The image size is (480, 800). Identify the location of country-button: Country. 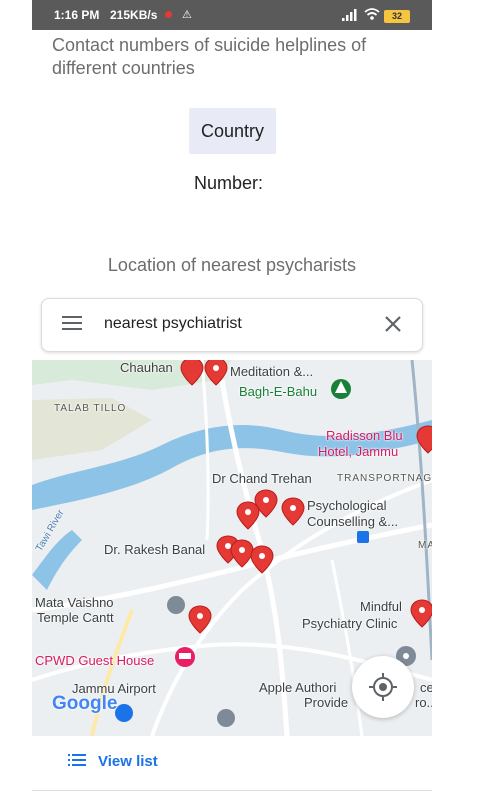
(232, 131).